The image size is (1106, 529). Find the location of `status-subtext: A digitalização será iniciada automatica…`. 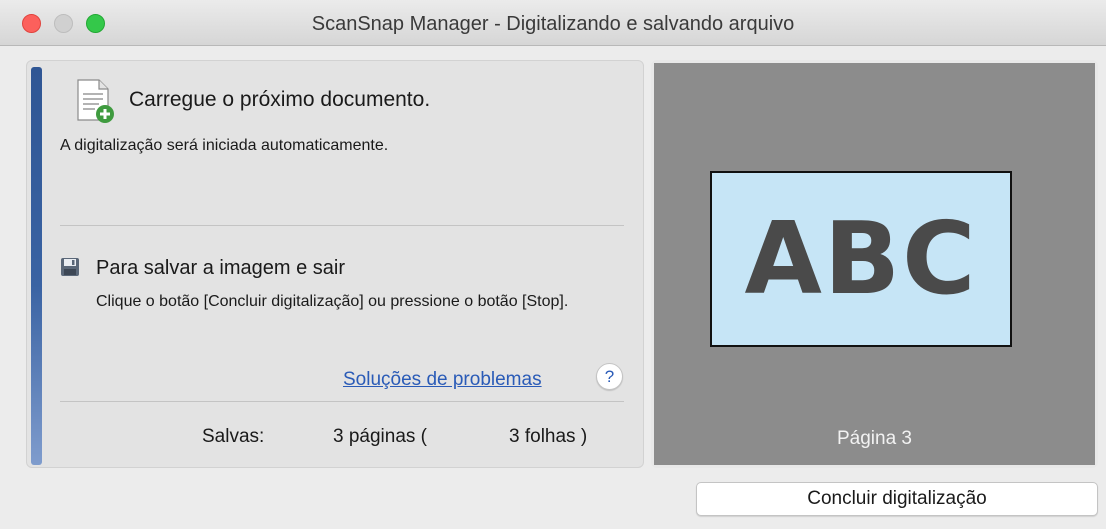

status-subtext: A digitalização será iniciada automatica… is located at coordinates (224, 145).